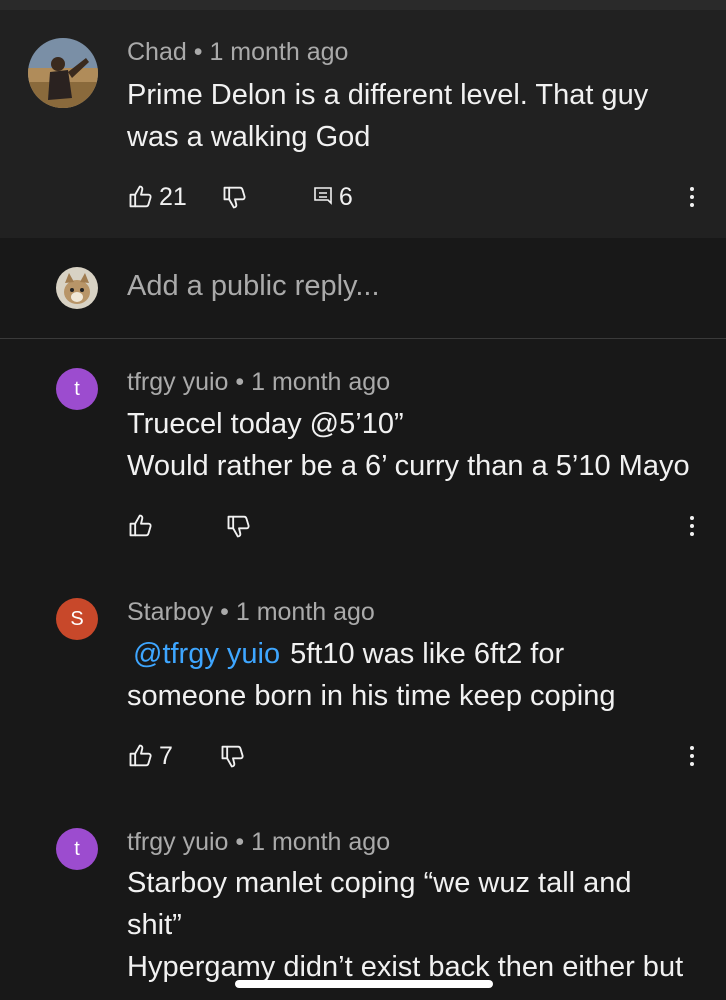 The image size is (726, 1000). What do you see at coordinates (154, 925) in the screenshot?
I see `comment-line: shit”` at bounding box center [154, 925].